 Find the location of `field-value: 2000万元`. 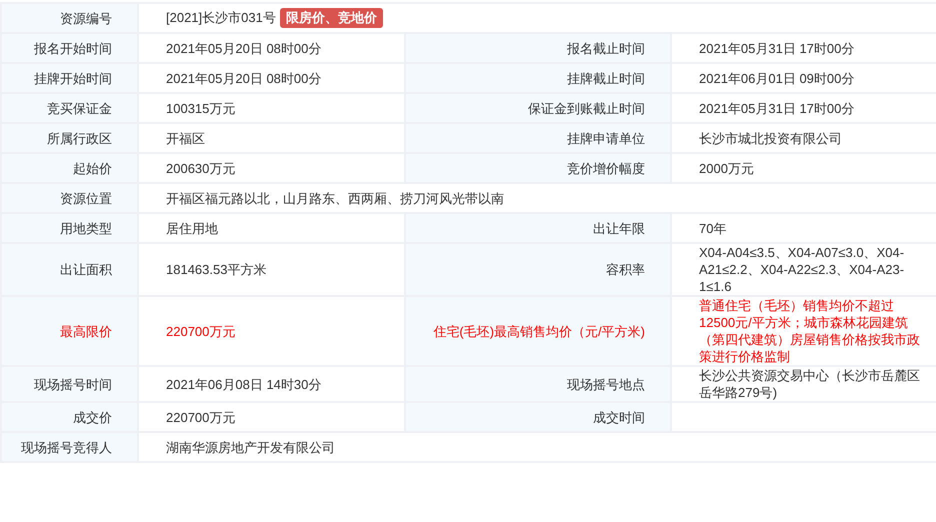

field-value: 2000万元 is located at coordinates (726, 168).